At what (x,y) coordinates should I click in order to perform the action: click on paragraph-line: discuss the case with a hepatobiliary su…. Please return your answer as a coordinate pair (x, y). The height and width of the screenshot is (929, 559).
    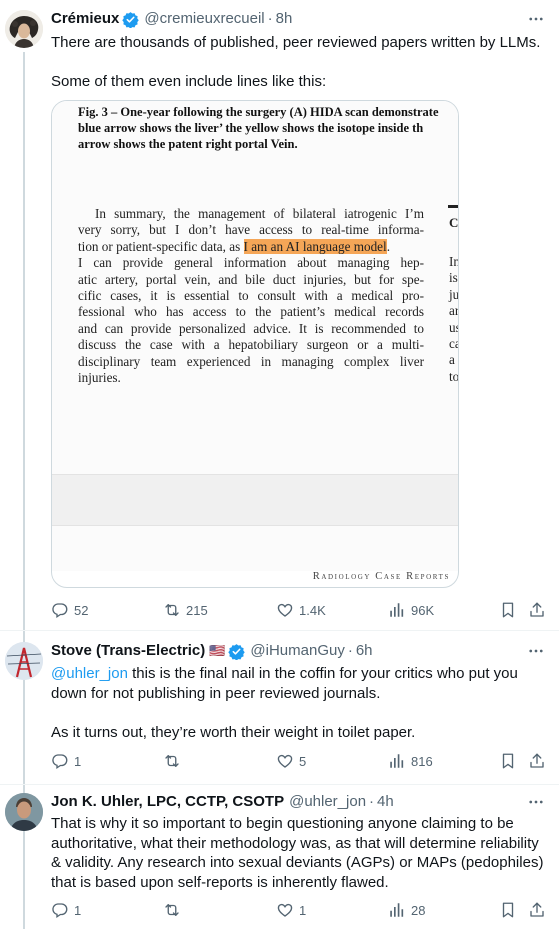
    Looking at the image, I should click on (251, 345).